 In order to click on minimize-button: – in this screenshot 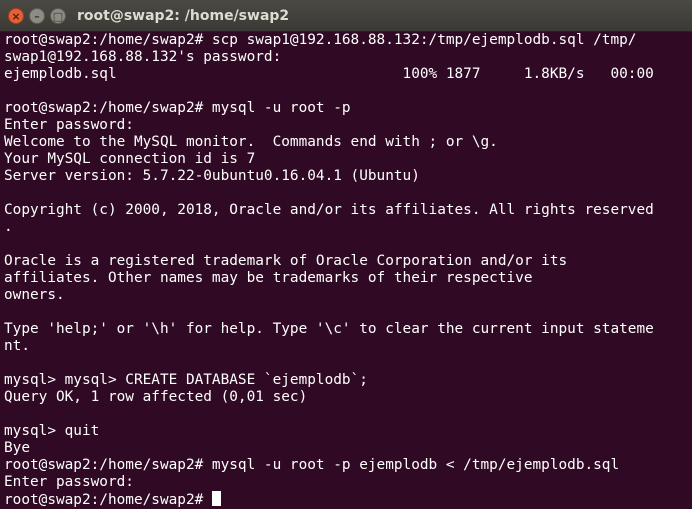, I will do `click(37, 16)`.